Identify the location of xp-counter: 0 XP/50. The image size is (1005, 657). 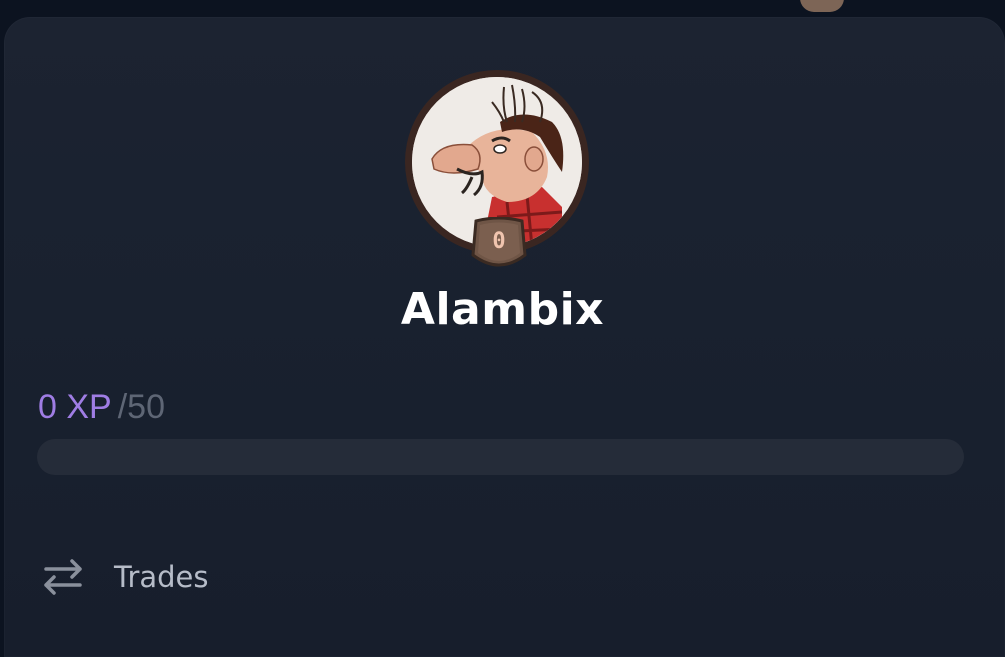
(101, 407).